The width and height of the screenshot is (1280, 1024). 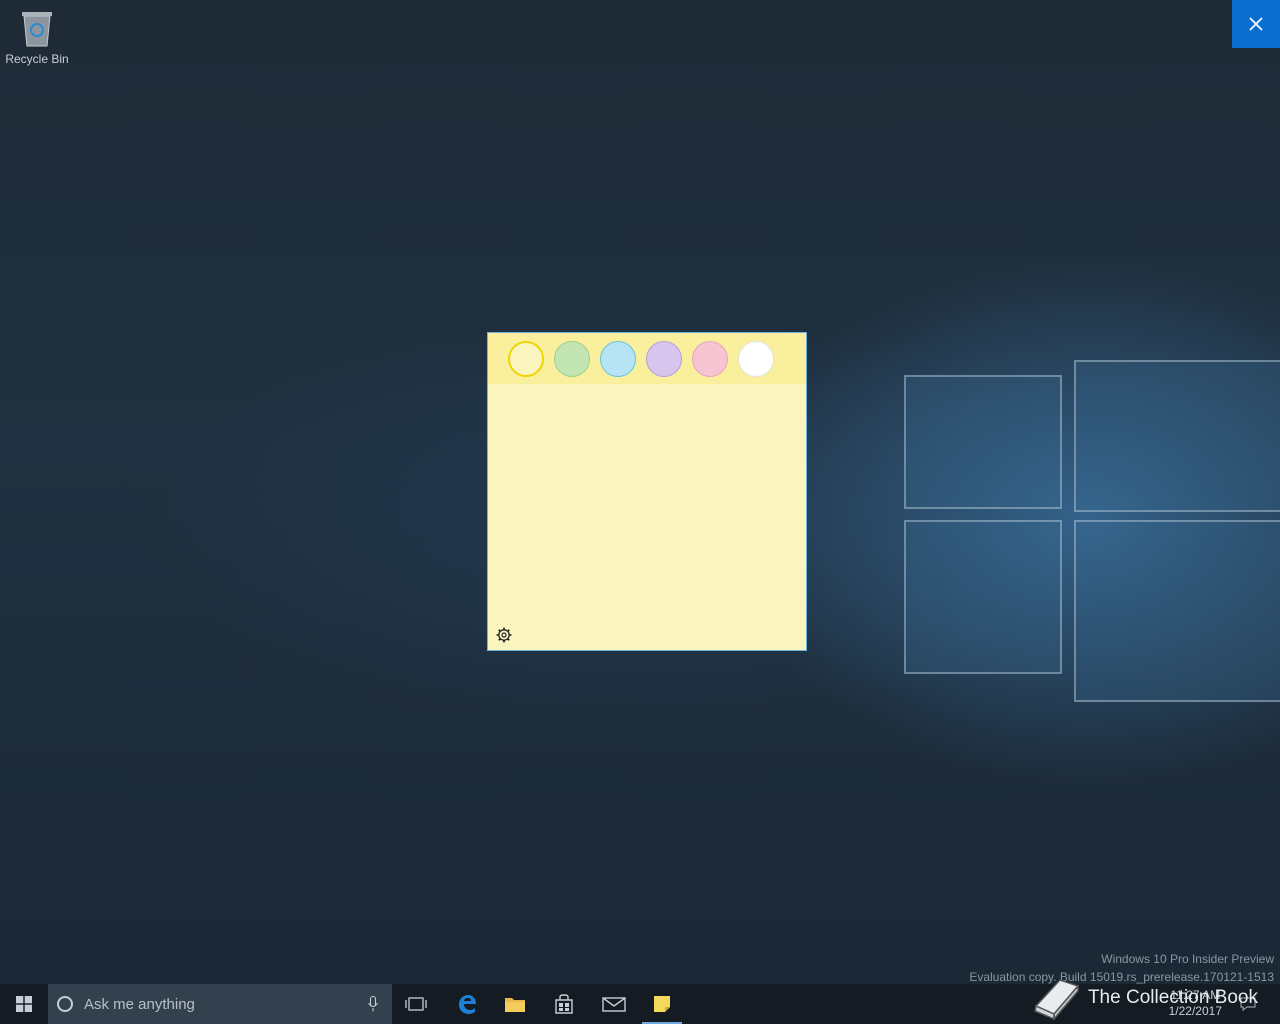 What do you see at coordinates (572, 358) in the screenshot?
I see `color-swatch-green` at bounding box center [572, 358].